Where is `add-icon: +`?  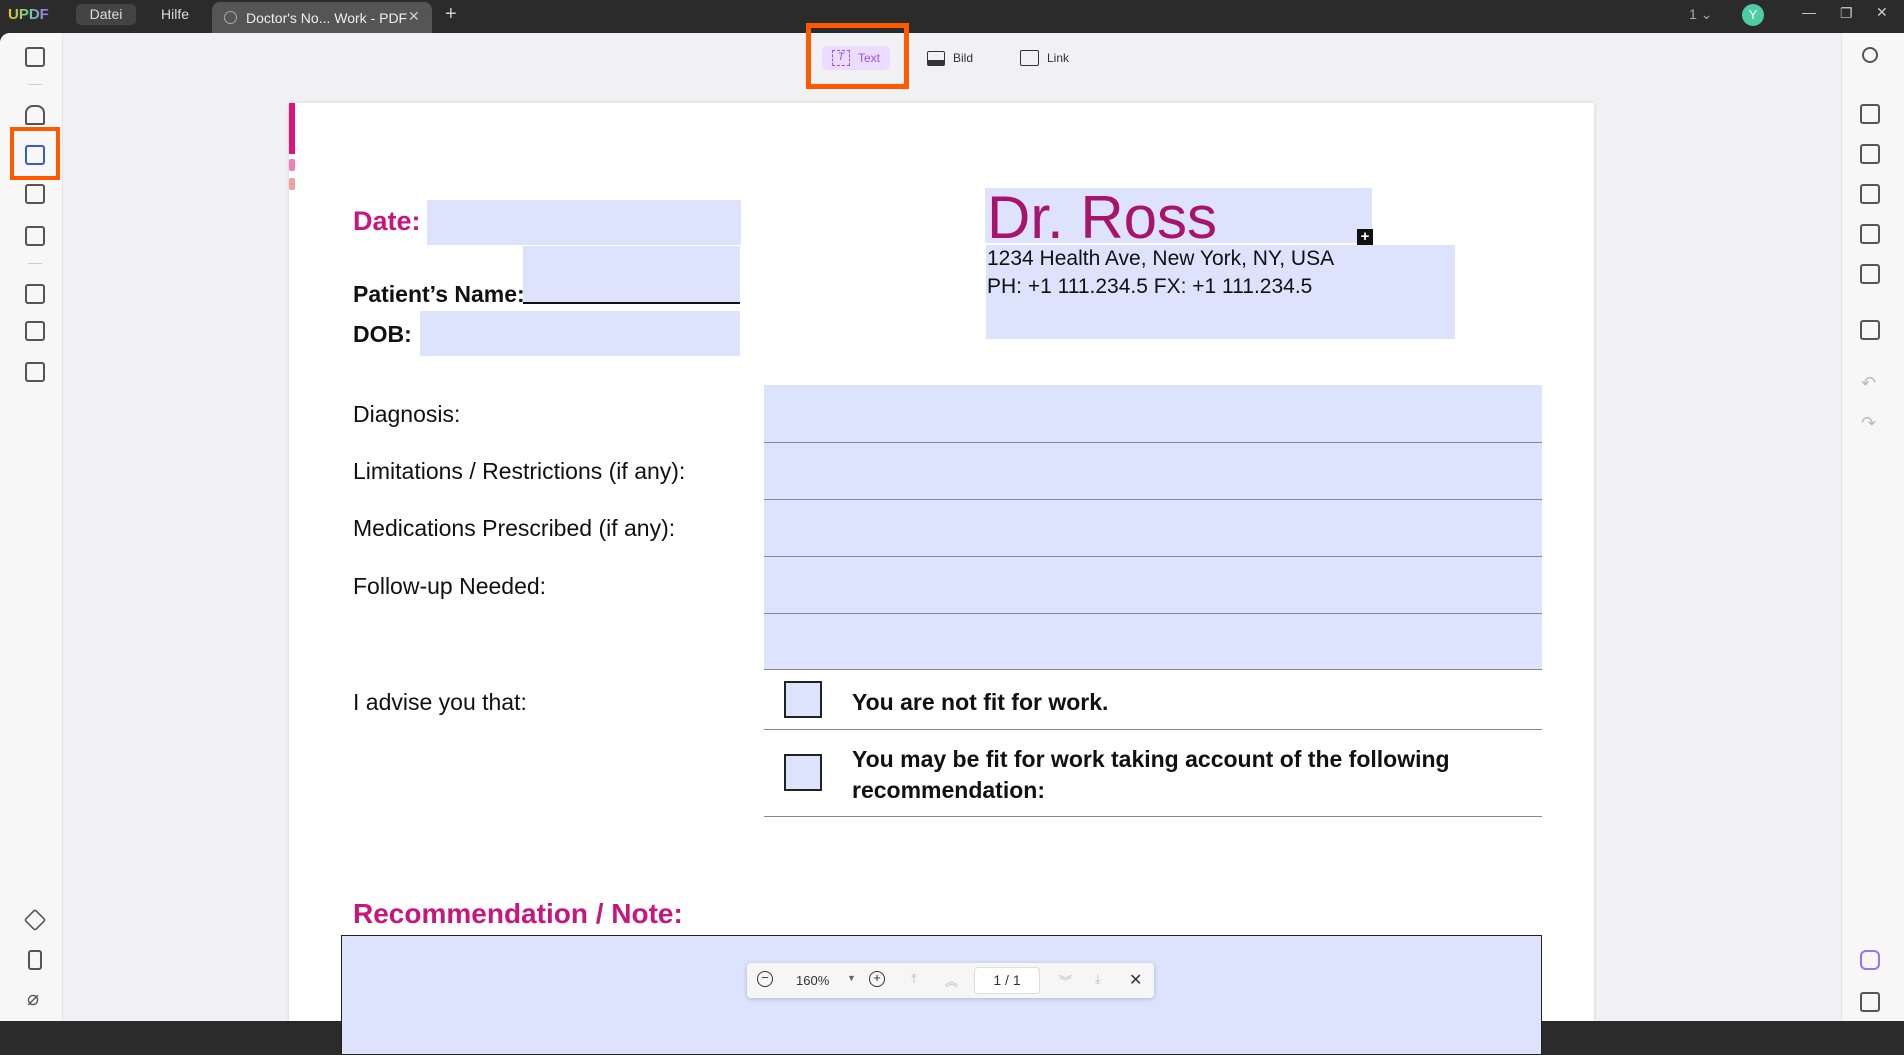
add-icon: + is located at coordinates (1365, 237).